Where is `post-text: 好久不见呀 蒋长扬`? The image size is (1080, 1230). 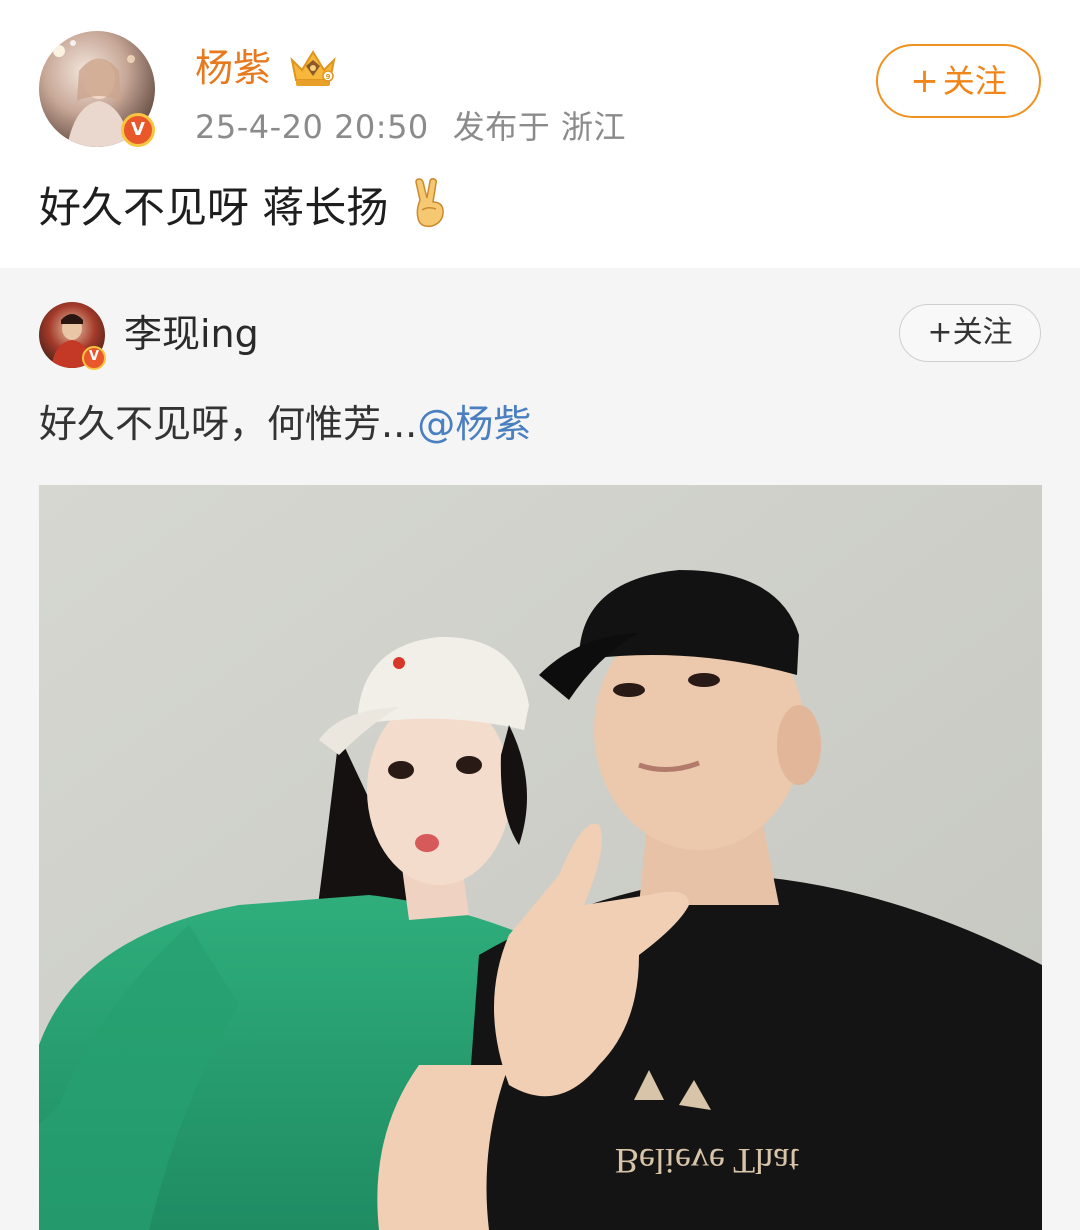
post-text: 好久不见呀 蒋长扬 is located at coordinates (244, 207).